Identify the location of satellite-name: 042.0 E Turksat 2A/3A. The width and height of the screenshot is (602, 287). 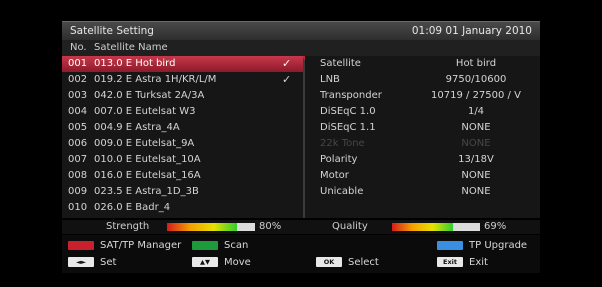
(149, 95).